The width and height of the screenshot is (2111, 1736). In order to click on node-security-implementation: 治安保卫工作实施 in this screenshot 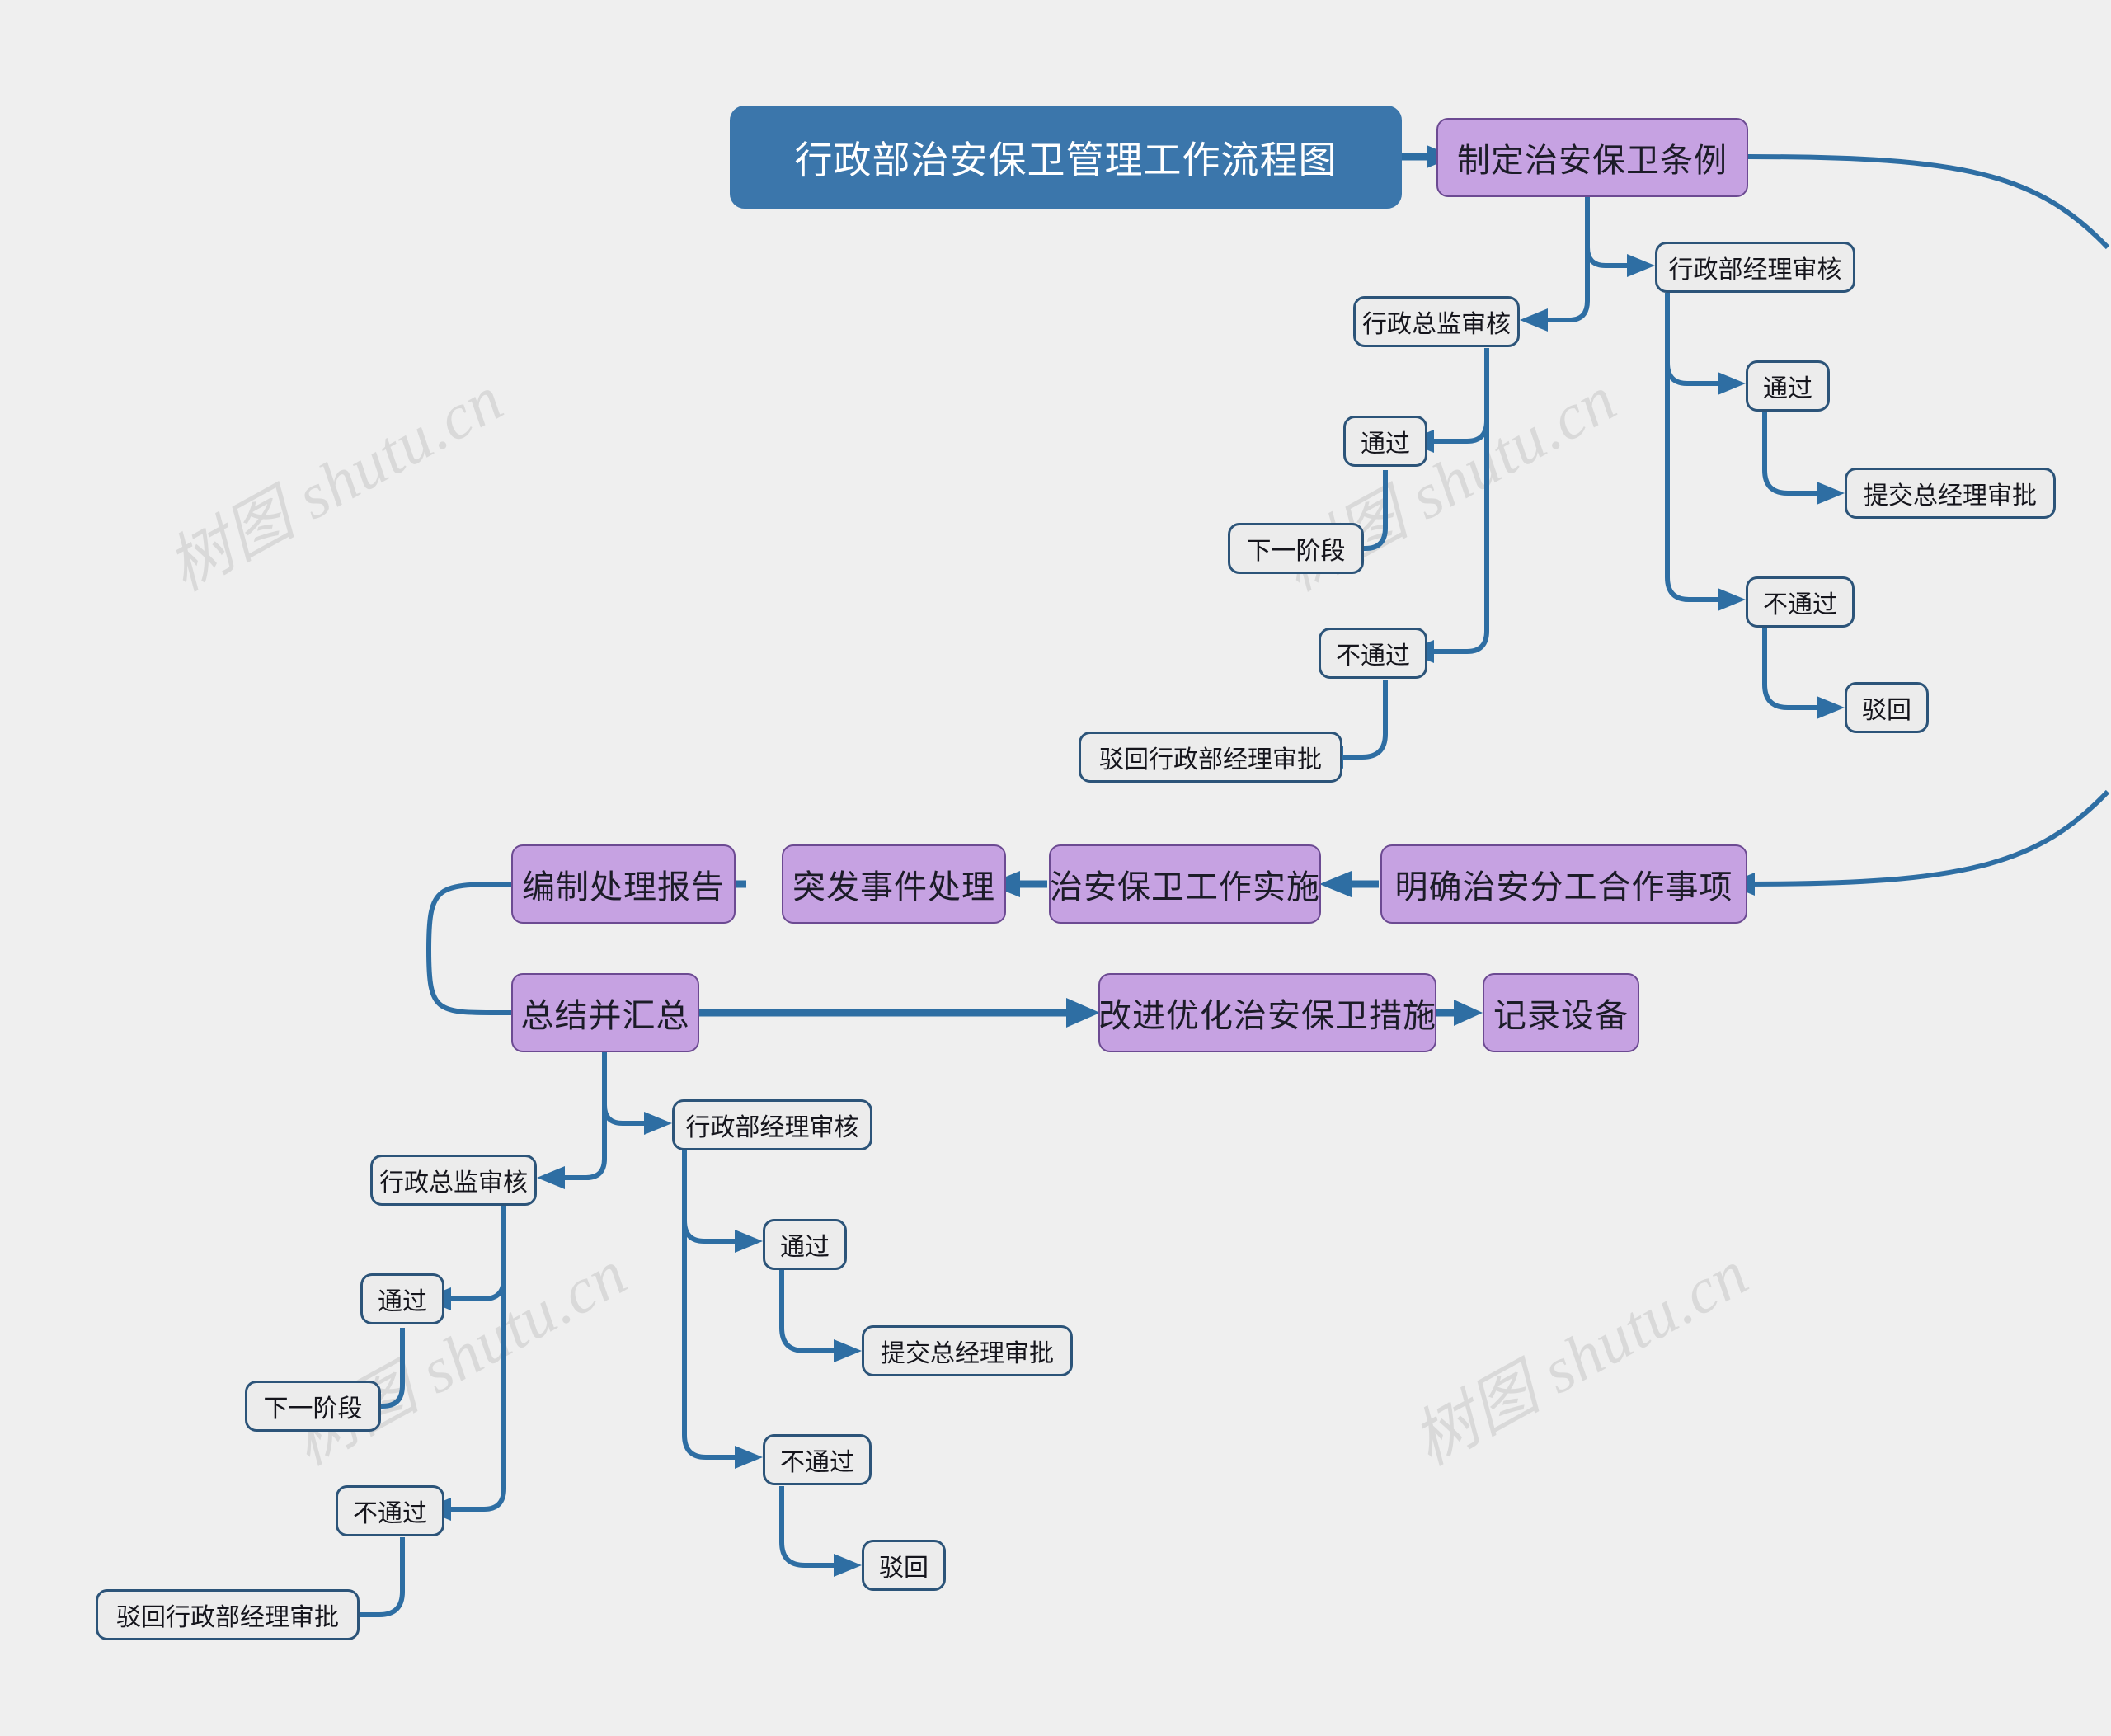, I will do `click(1185, 884)`.